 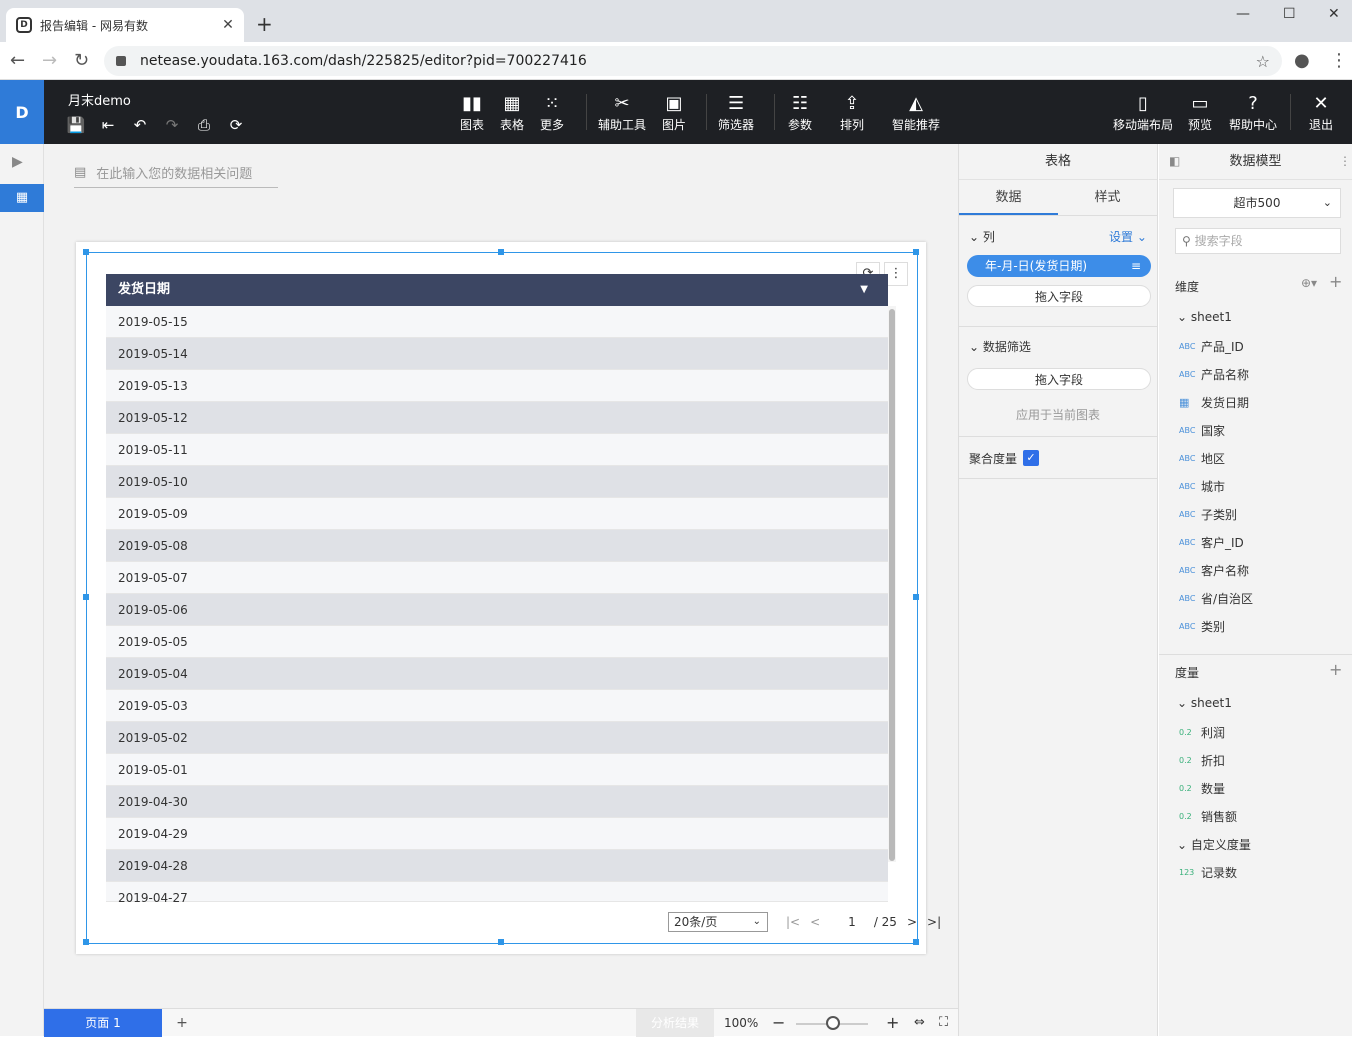 I want to click on field-item: ABC 省/自治区, so click(x=1216, y=598).